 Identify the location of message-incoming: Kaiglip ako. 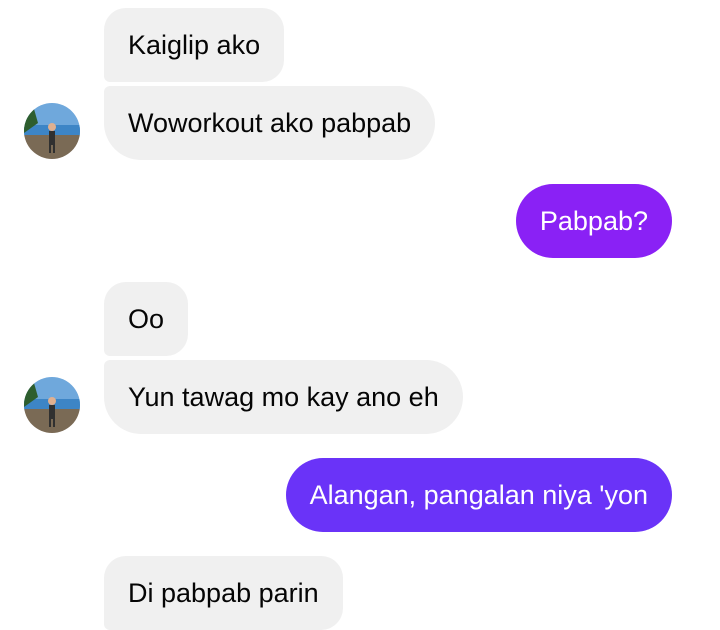
(194, 45).